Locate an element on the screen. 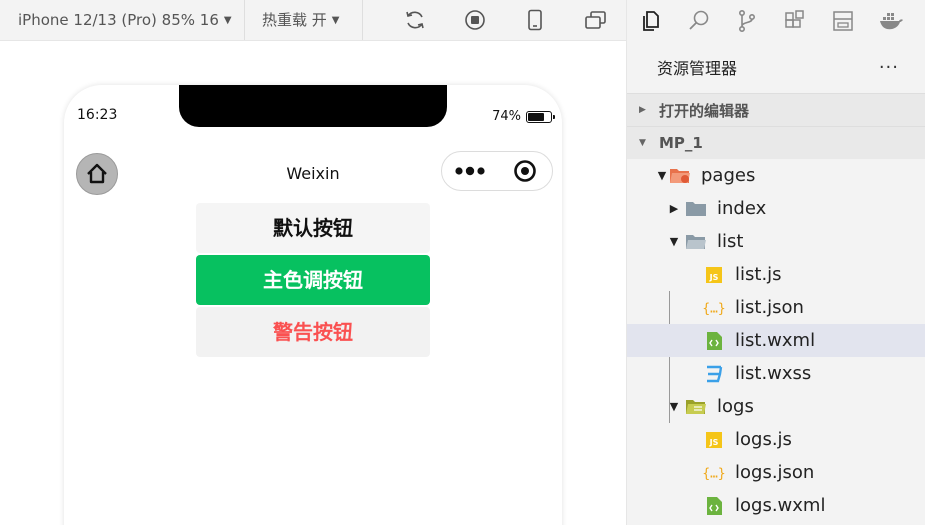 The image size is (925, 525). more-dots-icon is located at coordinates (469, 171).